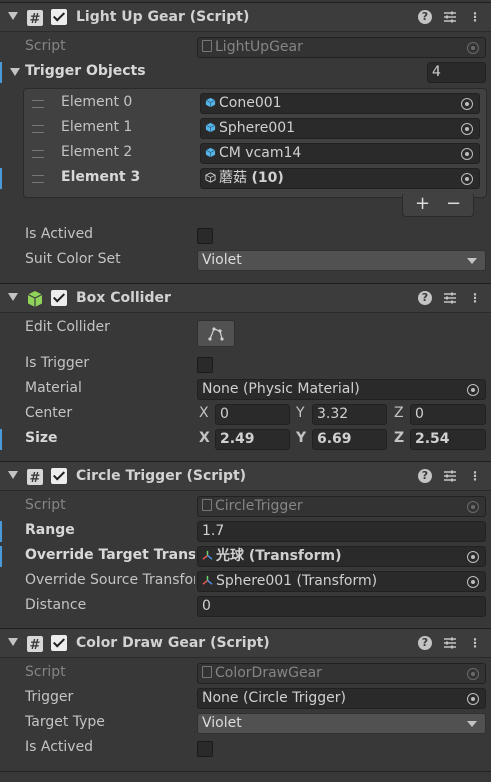 This screenshot has height=782, width=491. Describe the element at coordinates (35, 477) in the screenshot. I see `script-icon: #` at that location.